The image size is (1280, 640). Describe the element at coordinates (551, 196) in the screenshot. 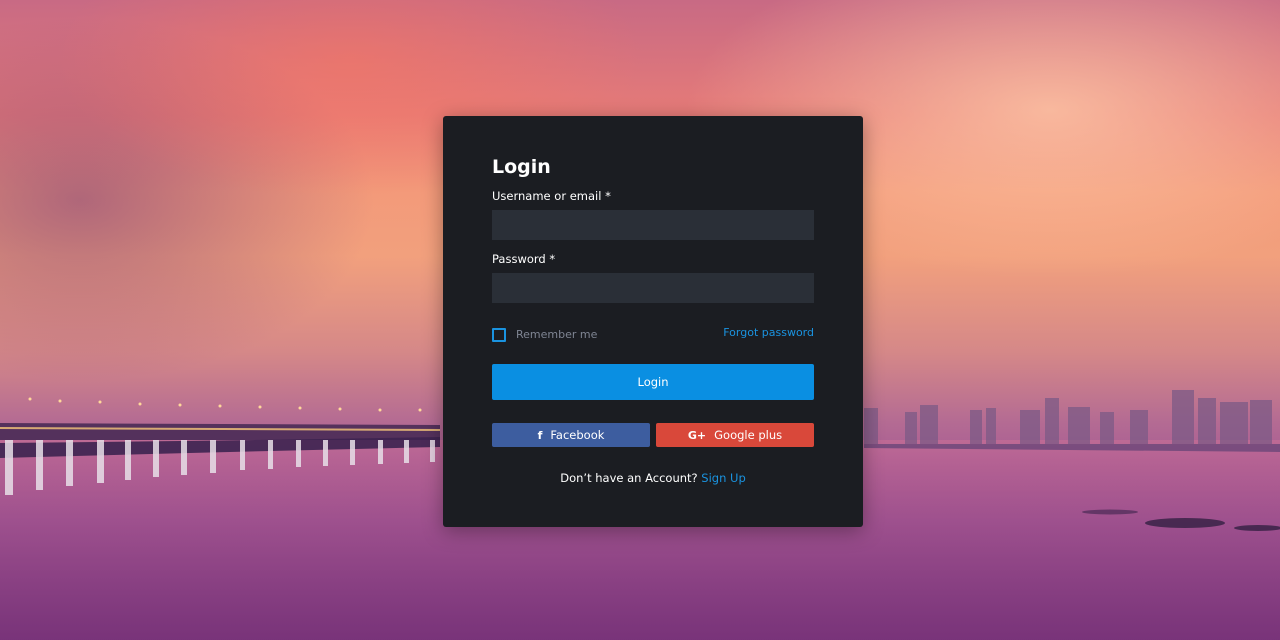

I see `username-label: Username or email *` at that location.